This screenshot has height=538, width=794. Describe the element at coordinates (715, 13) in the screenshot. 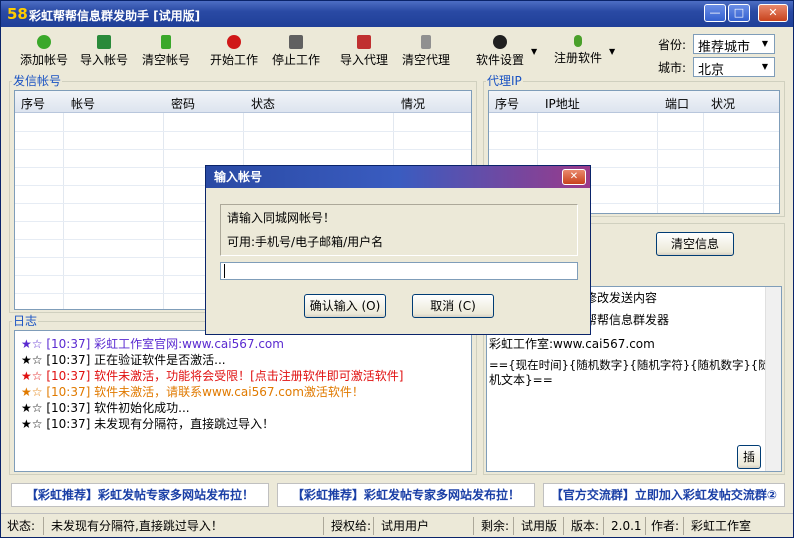

I see `minimize-button: —` at that location.